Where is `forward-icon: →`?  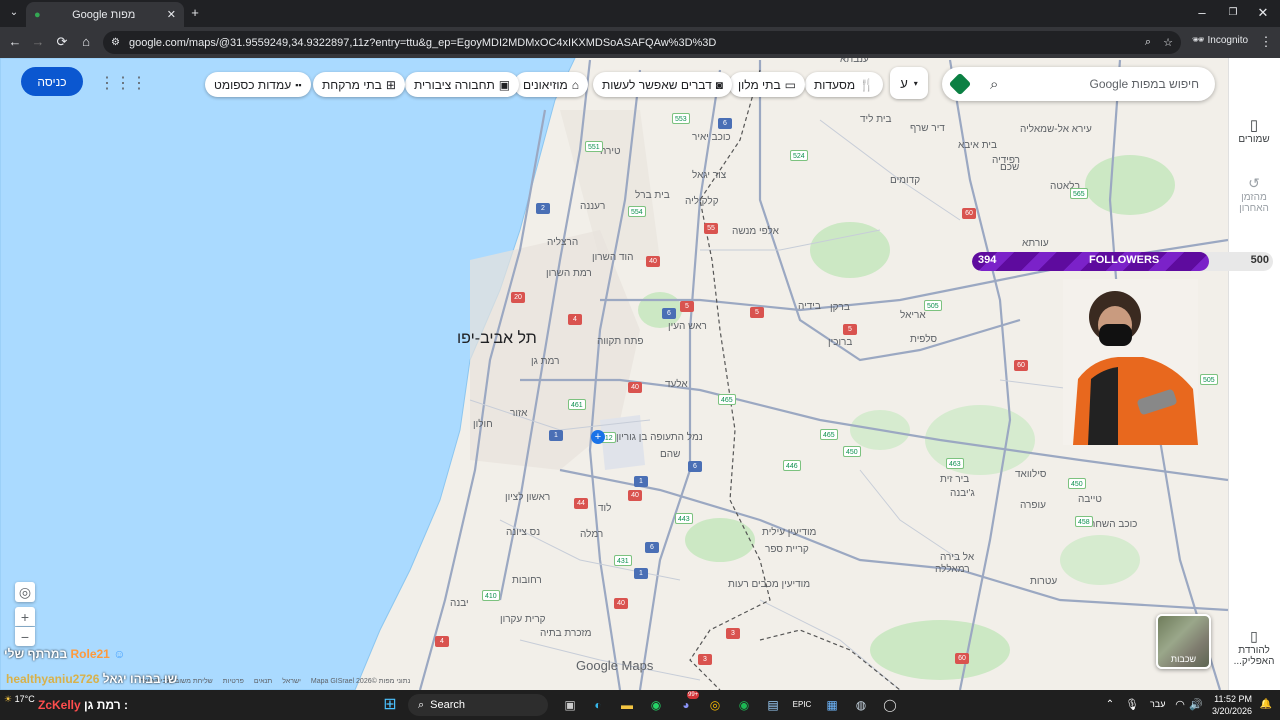
forward-icon: → is located at coordinates (38, 42).